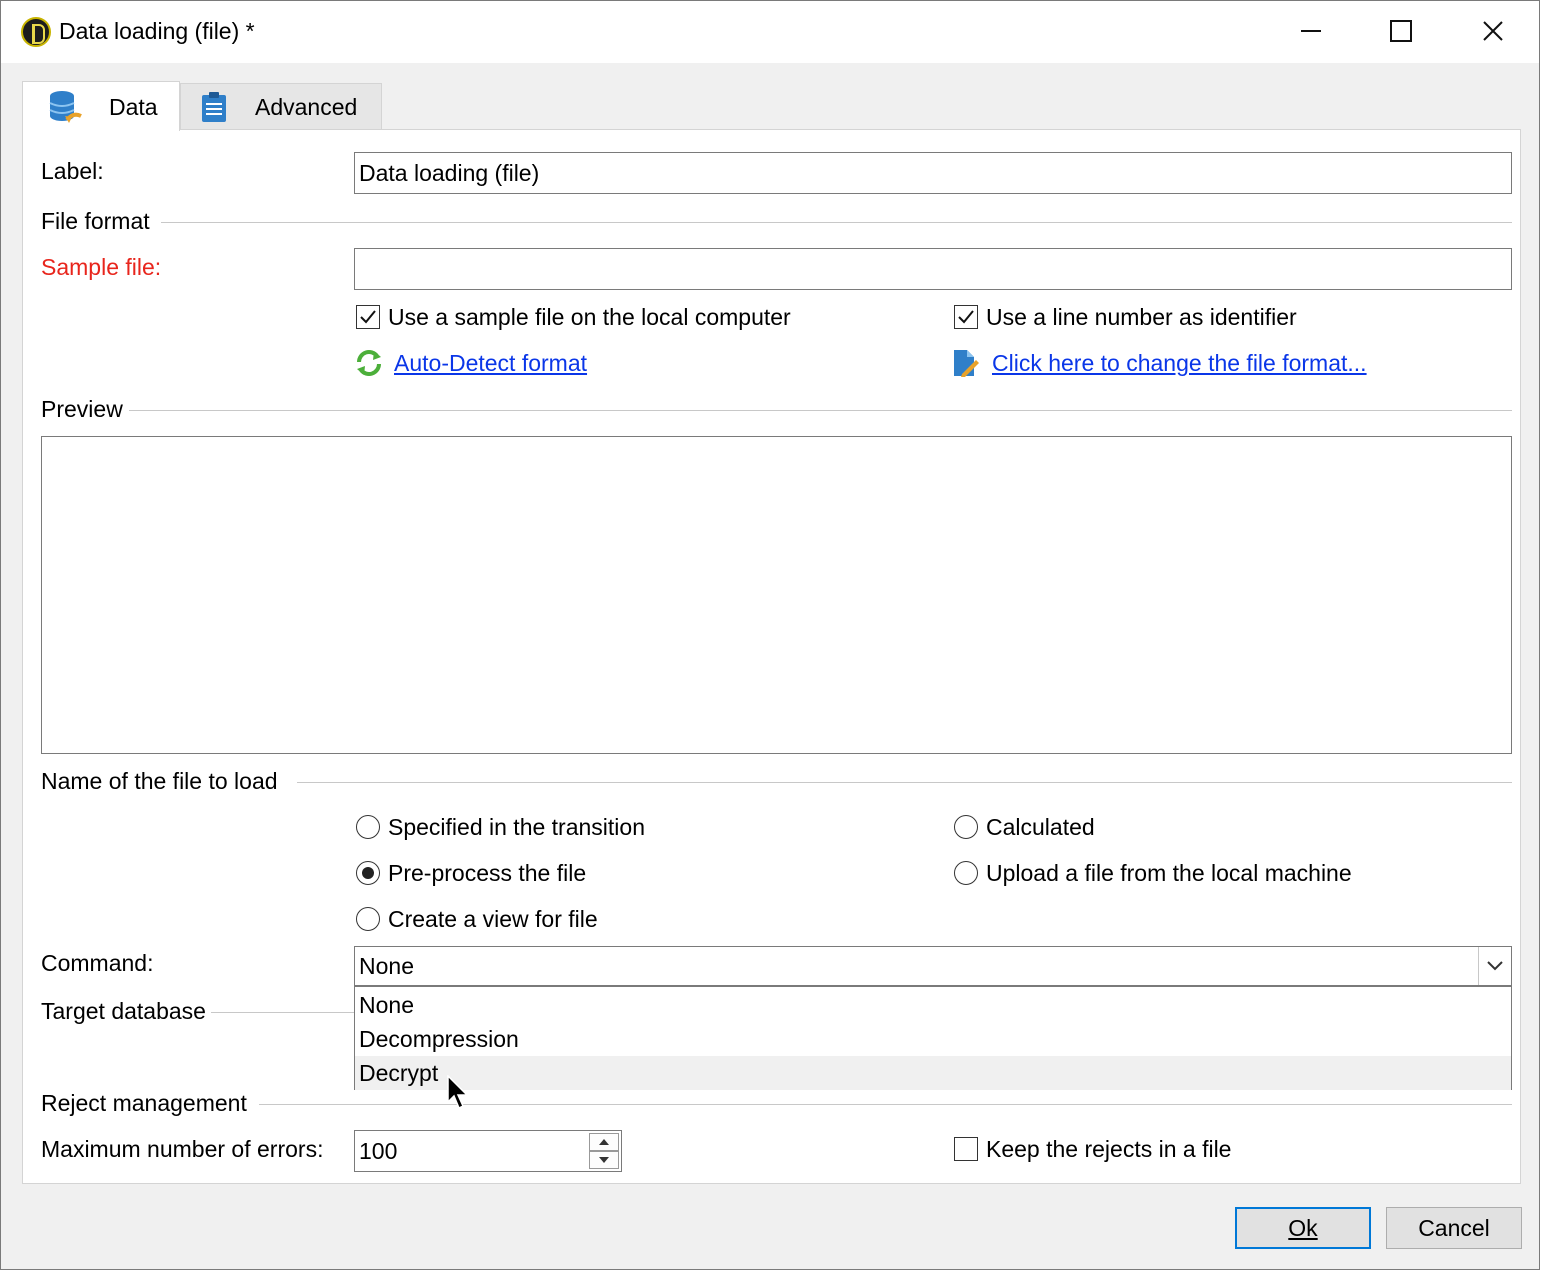 This screenshot has width=1542, height=1272. I want to click on command-option-decompression: Decompression, so click(933, 1039).